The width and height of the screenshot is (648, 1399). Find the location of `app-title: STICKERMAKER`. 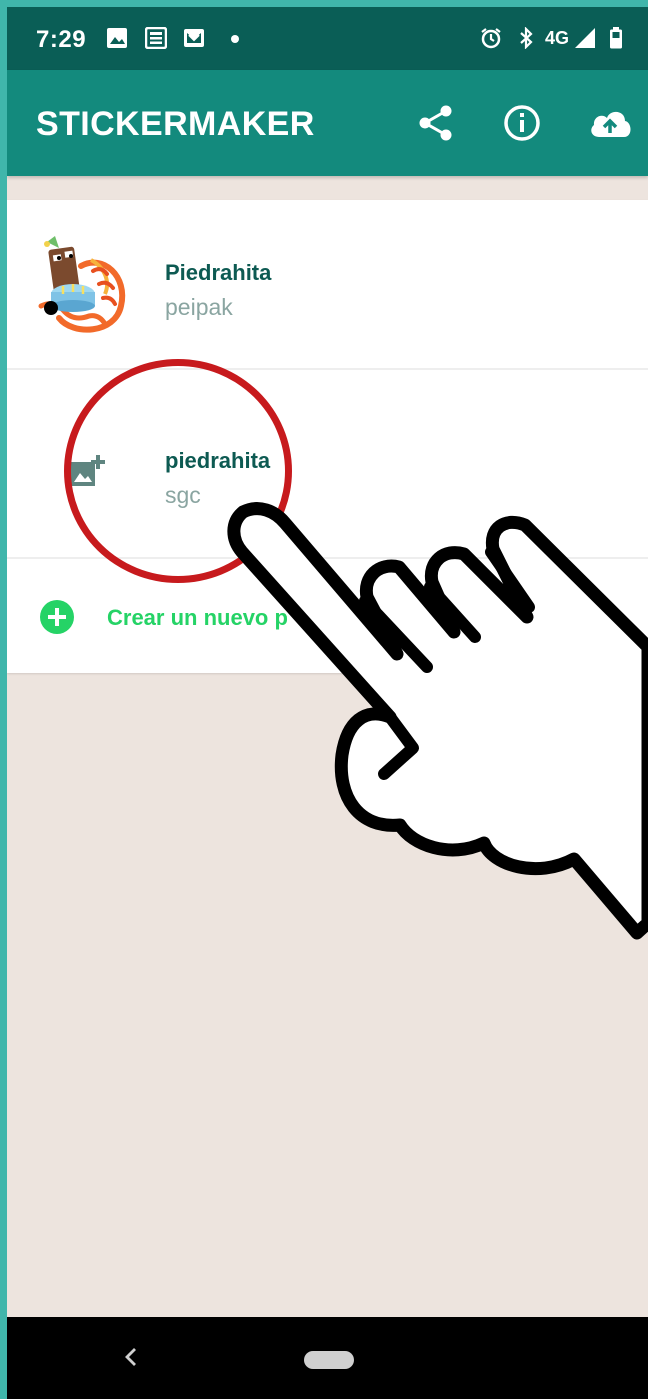

app-title: STICKERMAKER is located at coordinates (175, 124).